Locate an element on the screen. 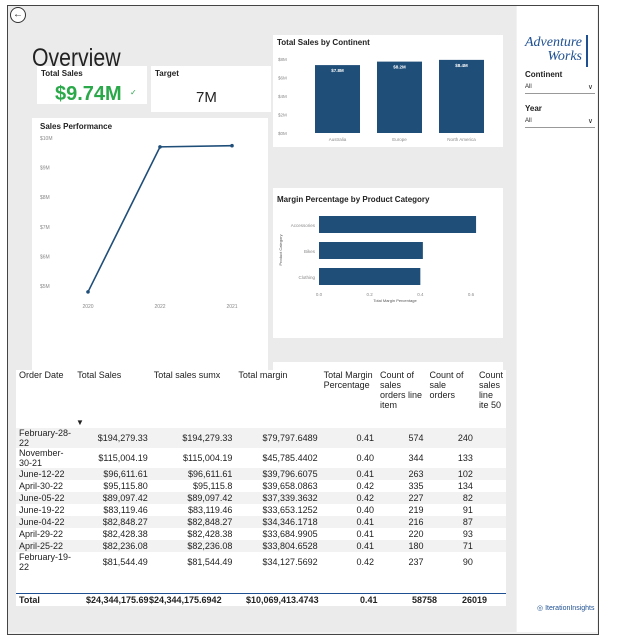 This screenshot has height=637, width=624. y-tick-label: $7M is located at coordinates (45, 228).